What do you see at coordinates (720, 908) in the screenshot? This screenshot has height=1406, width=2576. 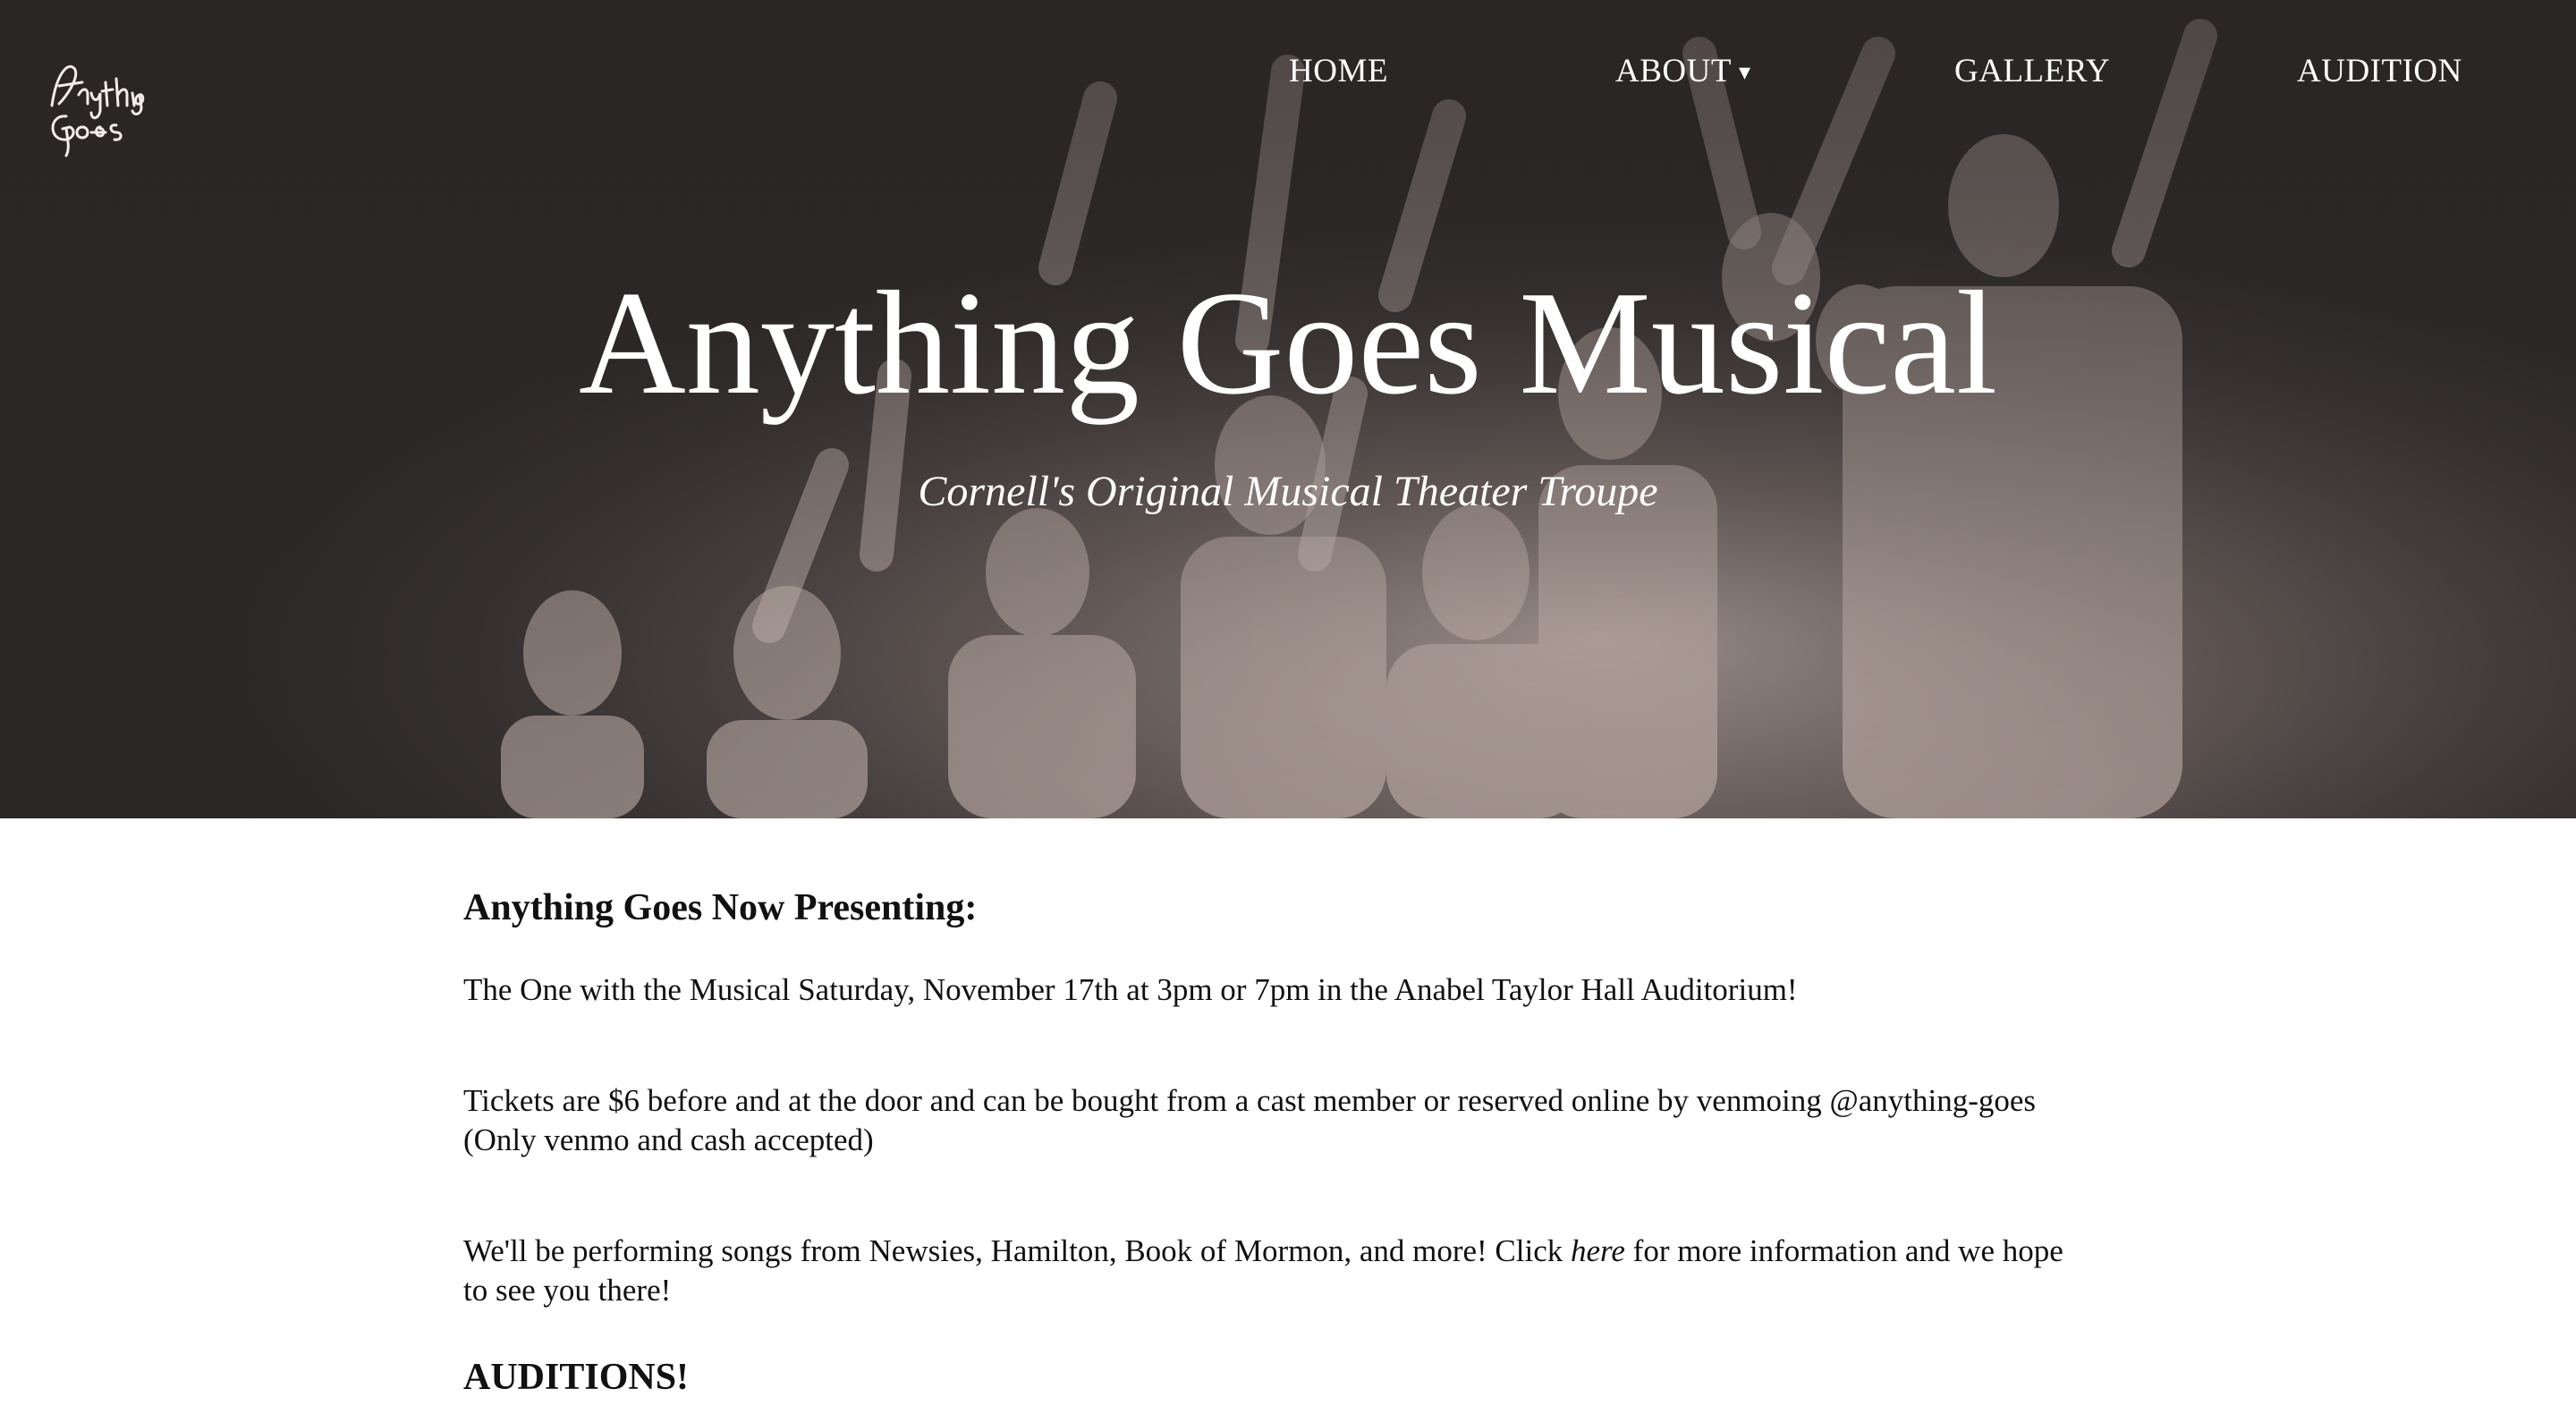 I see `now-presenting-heading: Anything Goes Now Presenting:` at bounding box center [720, 908].